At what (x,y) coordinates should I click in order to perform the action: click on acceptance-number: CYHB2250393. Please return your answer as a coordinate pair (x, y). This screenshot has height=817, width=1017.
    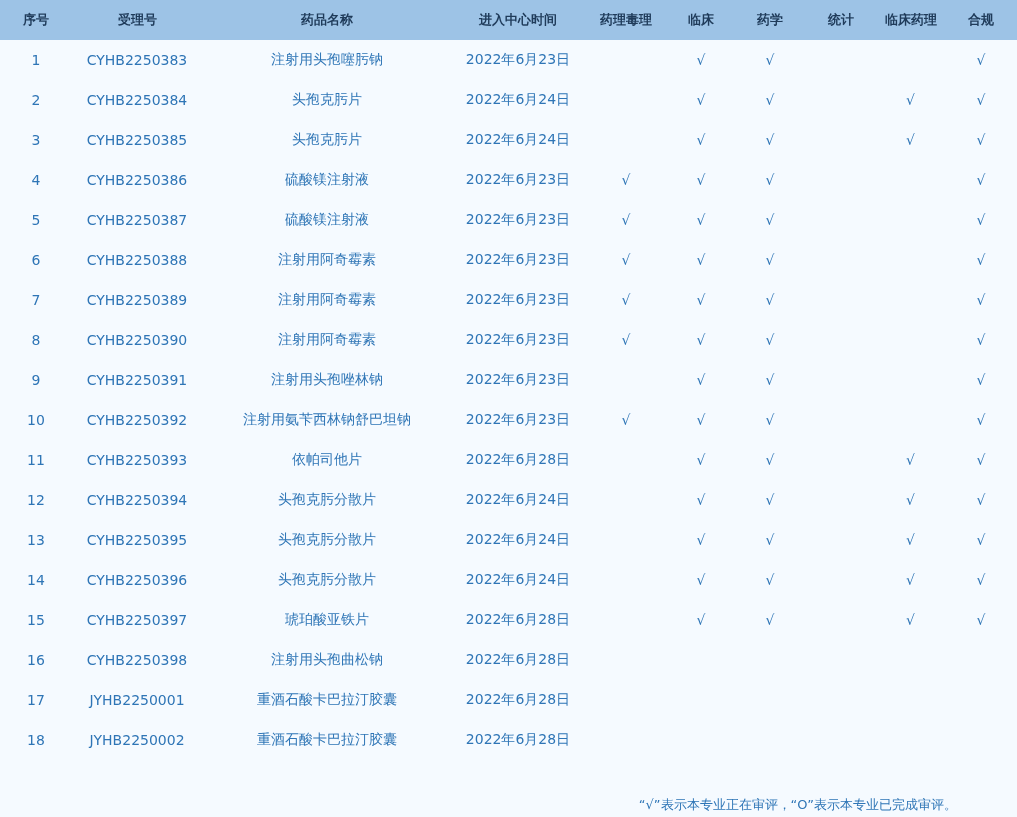
    Looking at the image, I should click on (137, 460).